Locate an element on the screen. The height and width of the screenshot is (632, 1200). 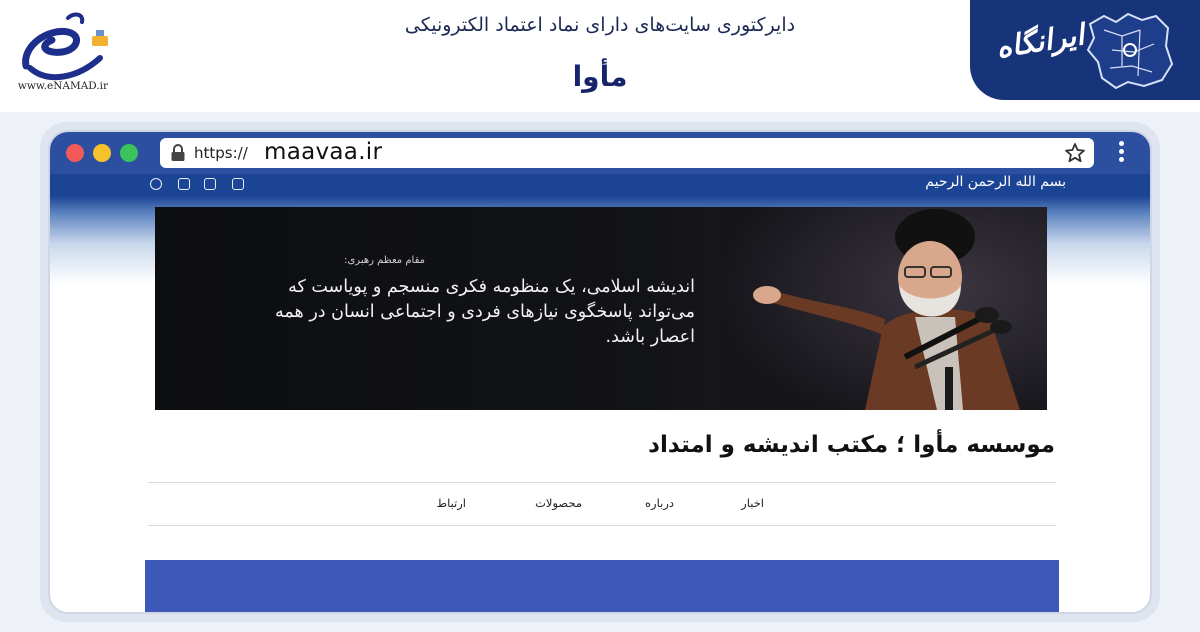
nav-link-products: محصولات is located at coordinates (558, 503).